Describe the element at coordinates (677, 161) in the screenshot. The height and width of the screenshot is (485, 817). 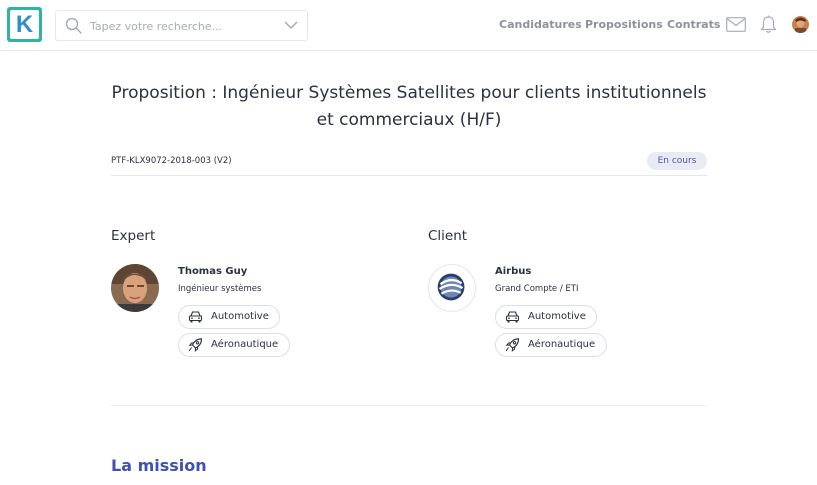
I see `status-badge: En cours` at that location.